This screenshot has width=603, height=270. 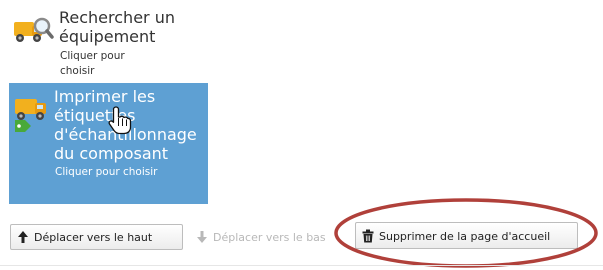 I want to click on move-up-button: Déplacer vers le haut, so click(x=96, y=237).